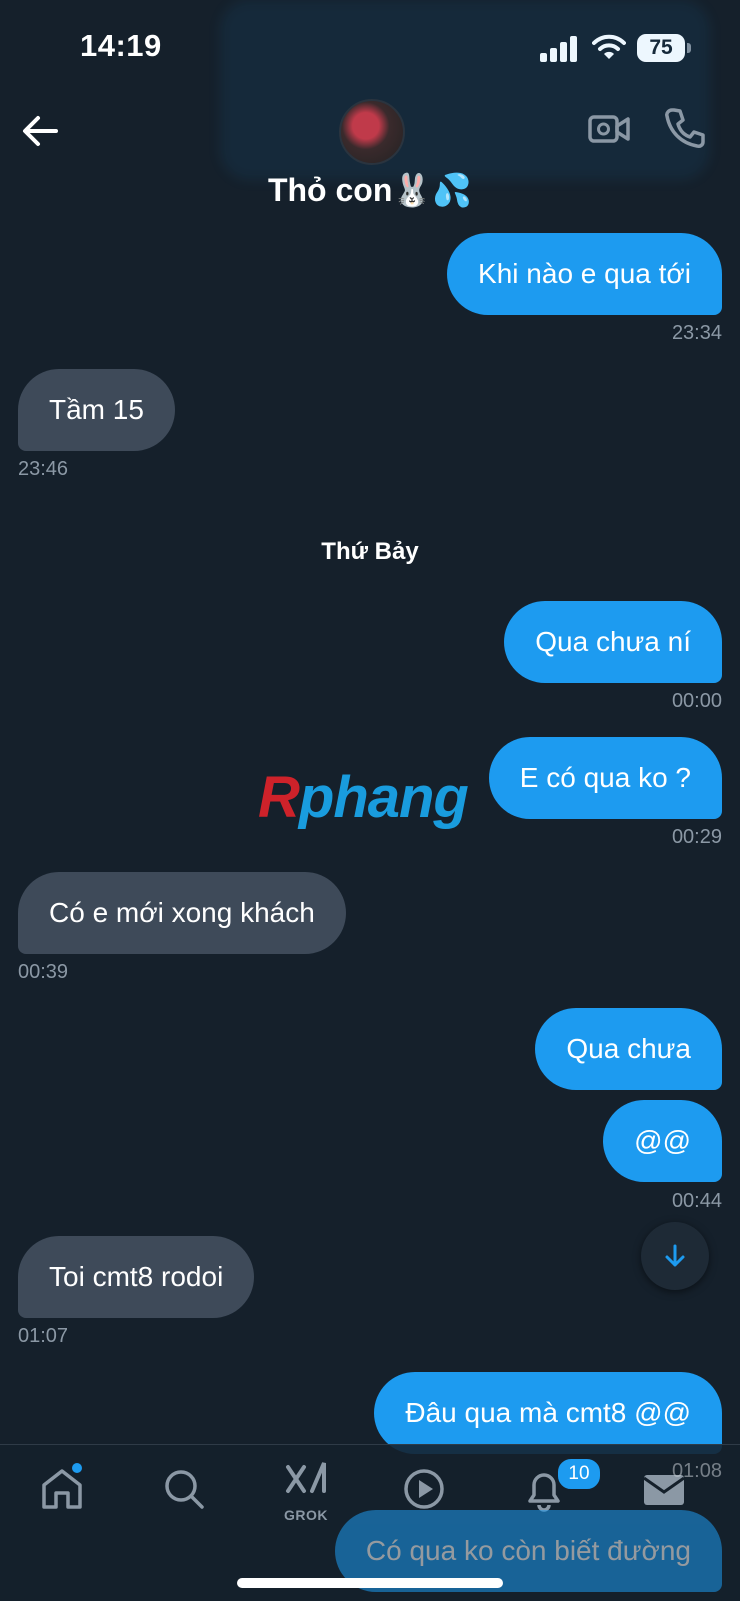  Describe the element at coordinates (685, 128) in the screenshot. I see `phone-call-icon` at that location.